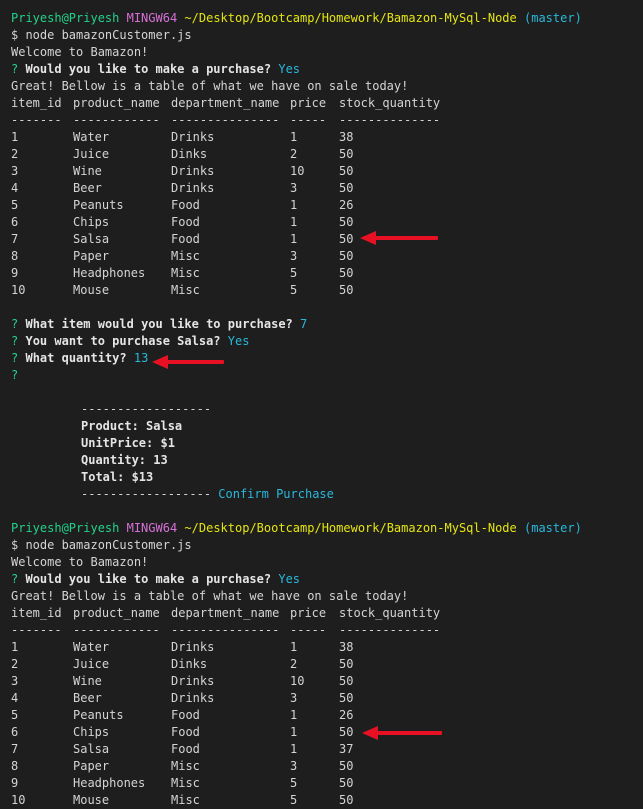 The width and height of the screenshot is (643, 809). What do you see at coordinates (327, 273) in the screenshot?
I see `table-row: 9 Headphones Misc 5 50` at bounding box center [327, 273].